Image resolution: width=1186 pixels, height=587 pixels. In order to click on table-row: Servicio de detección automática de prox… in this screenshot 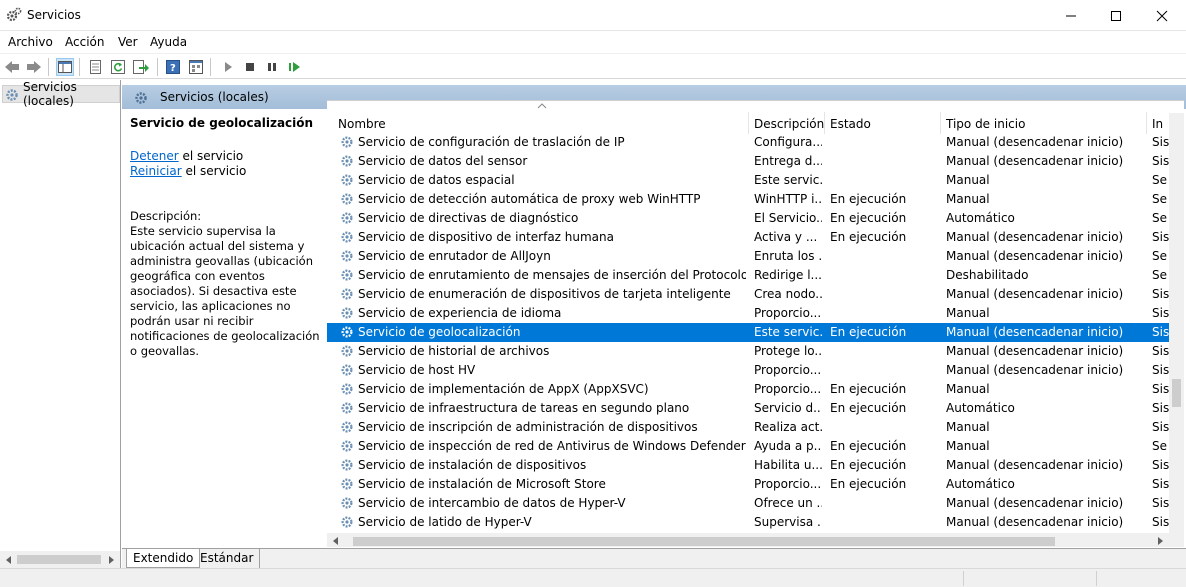, I will do `click(748, 199)`.